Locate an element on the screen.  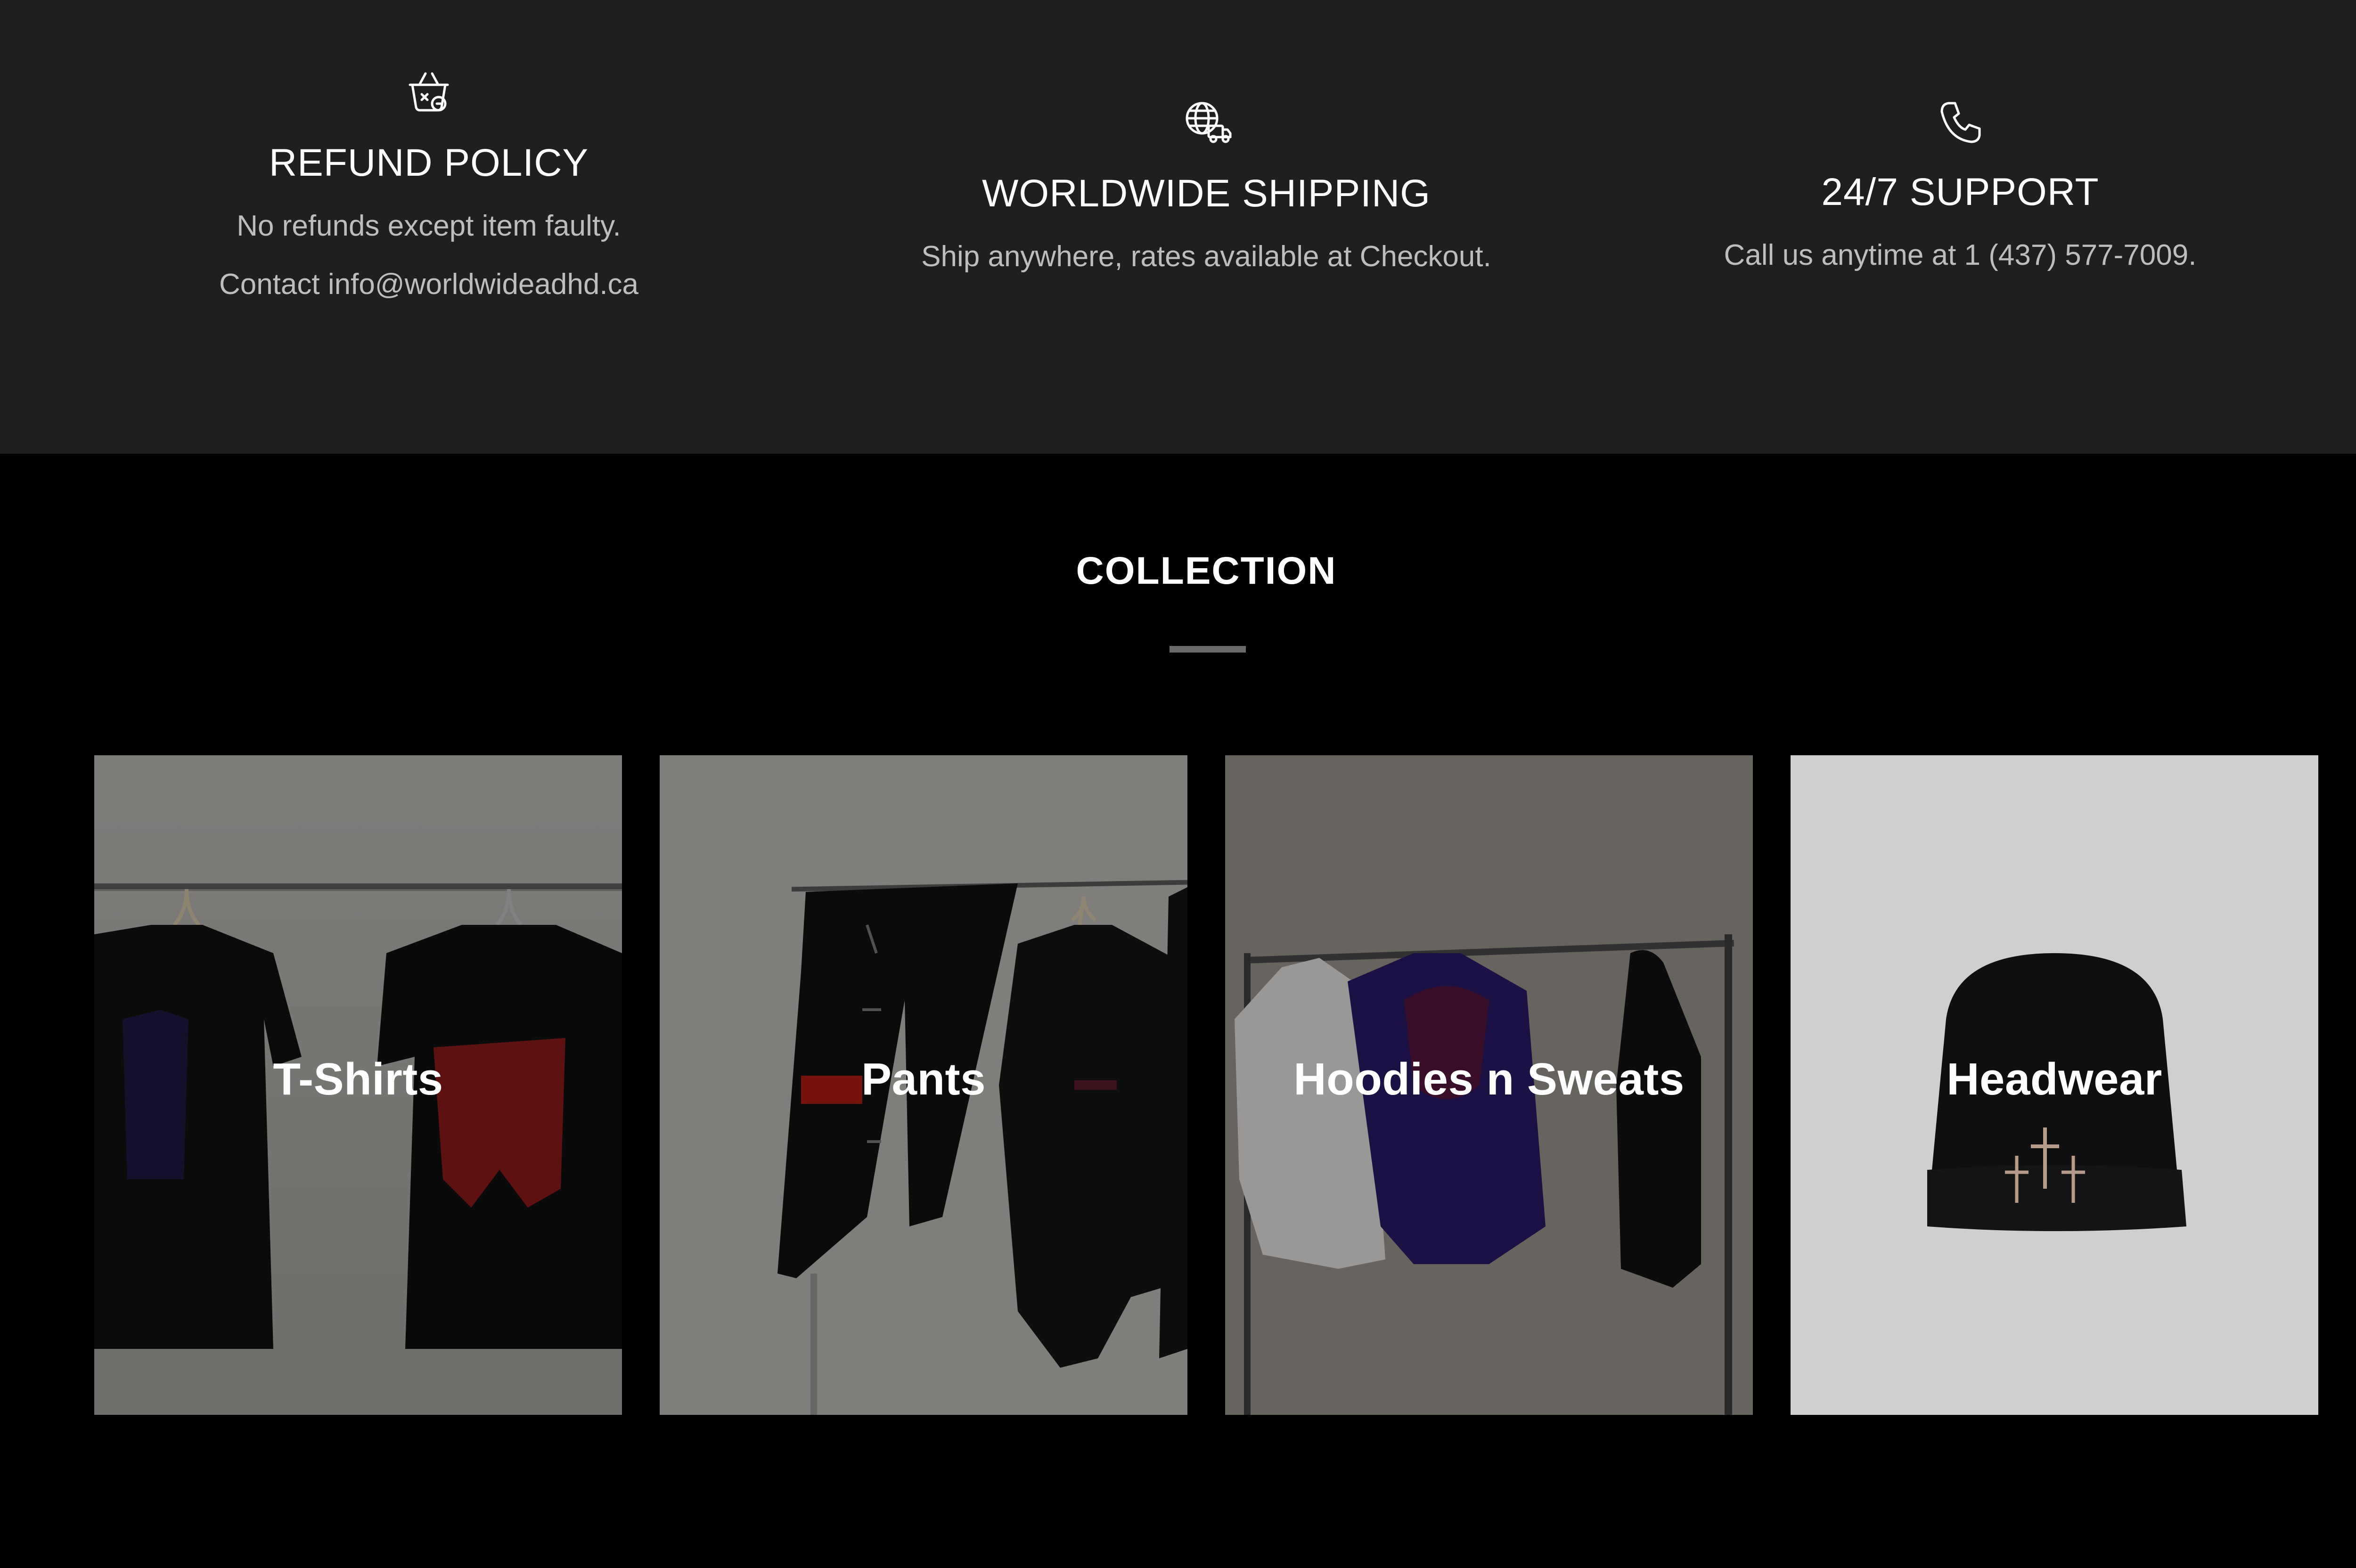
phone-icon is located at coordinates (1960, 122).